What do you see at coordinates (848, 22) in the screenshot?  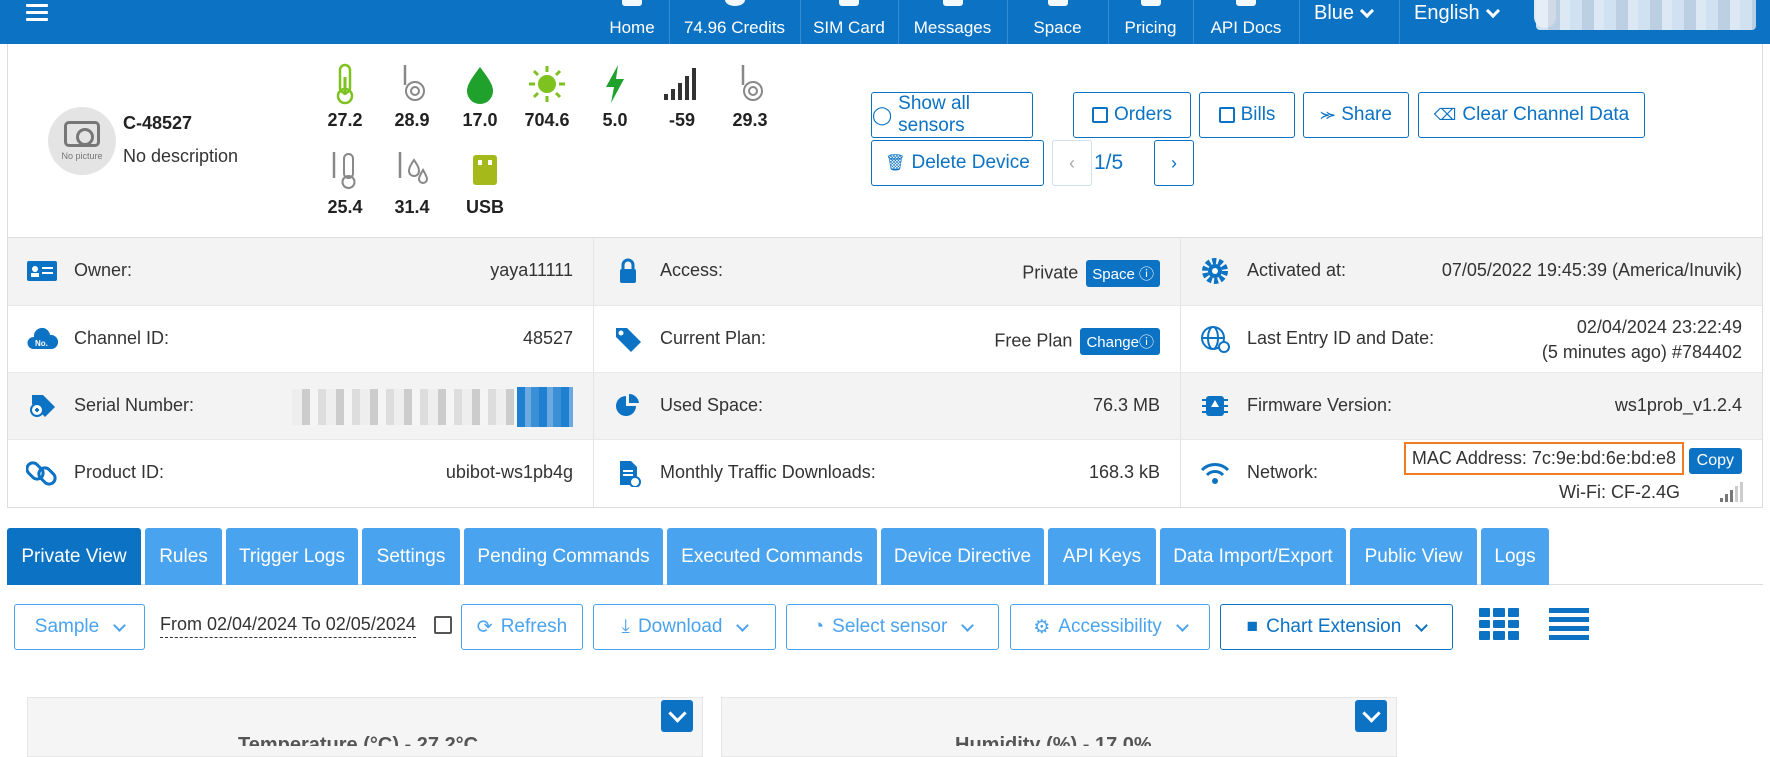 I see `nav-sim-card: SIM Card` at bounding box center [848, 22].